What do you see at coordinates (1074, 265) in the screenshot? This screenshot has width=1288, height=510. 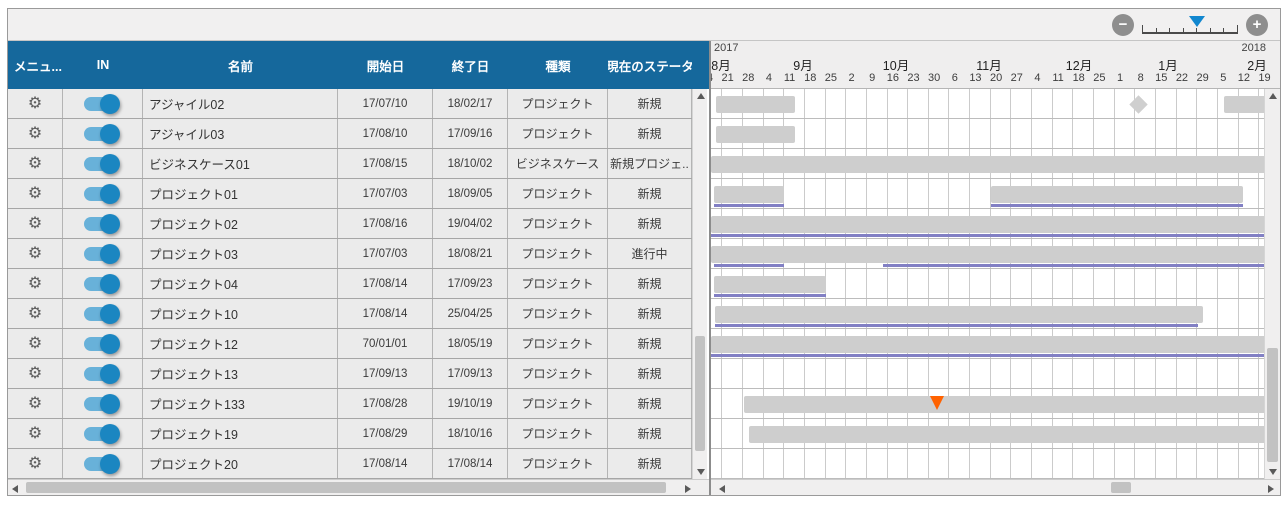 I see `progress-line` at bounding box center [1074, 265].